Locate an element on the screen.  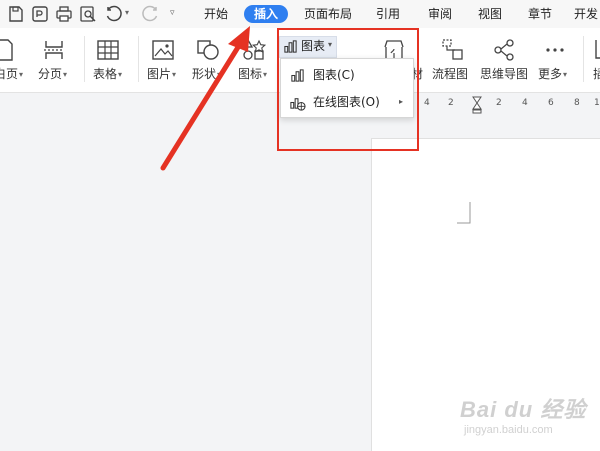
picture-icon is located at coordinates (163, 50).